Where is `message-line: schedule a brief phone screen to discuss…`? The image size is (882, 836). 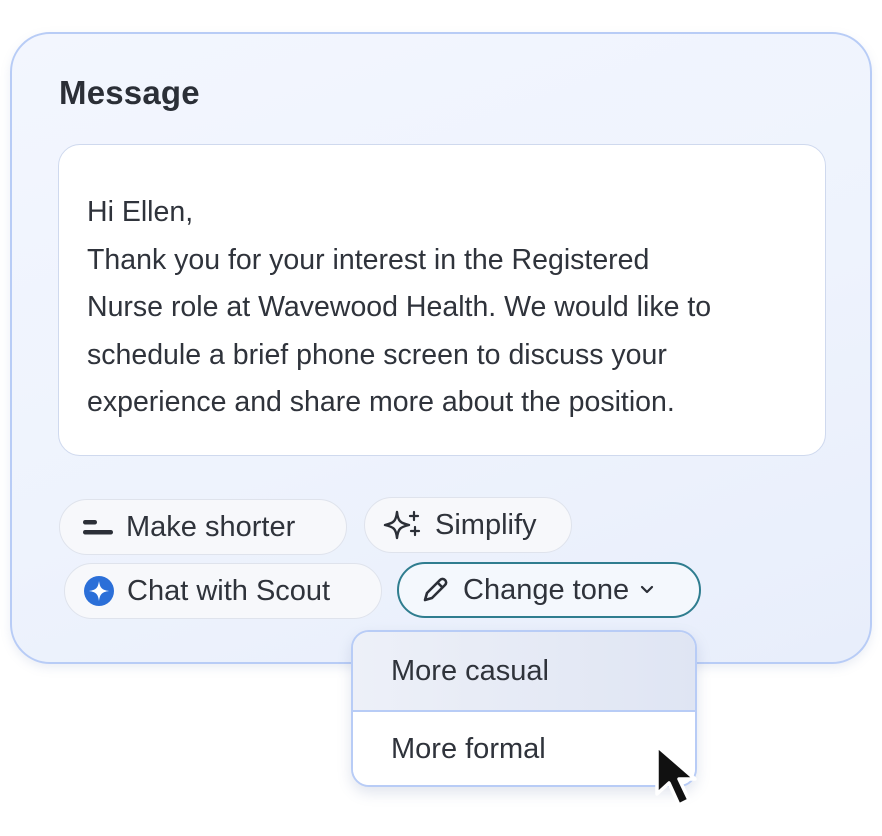 message-line: schedule a brief phone screen to discuss… is located at coordinates (377, 354).